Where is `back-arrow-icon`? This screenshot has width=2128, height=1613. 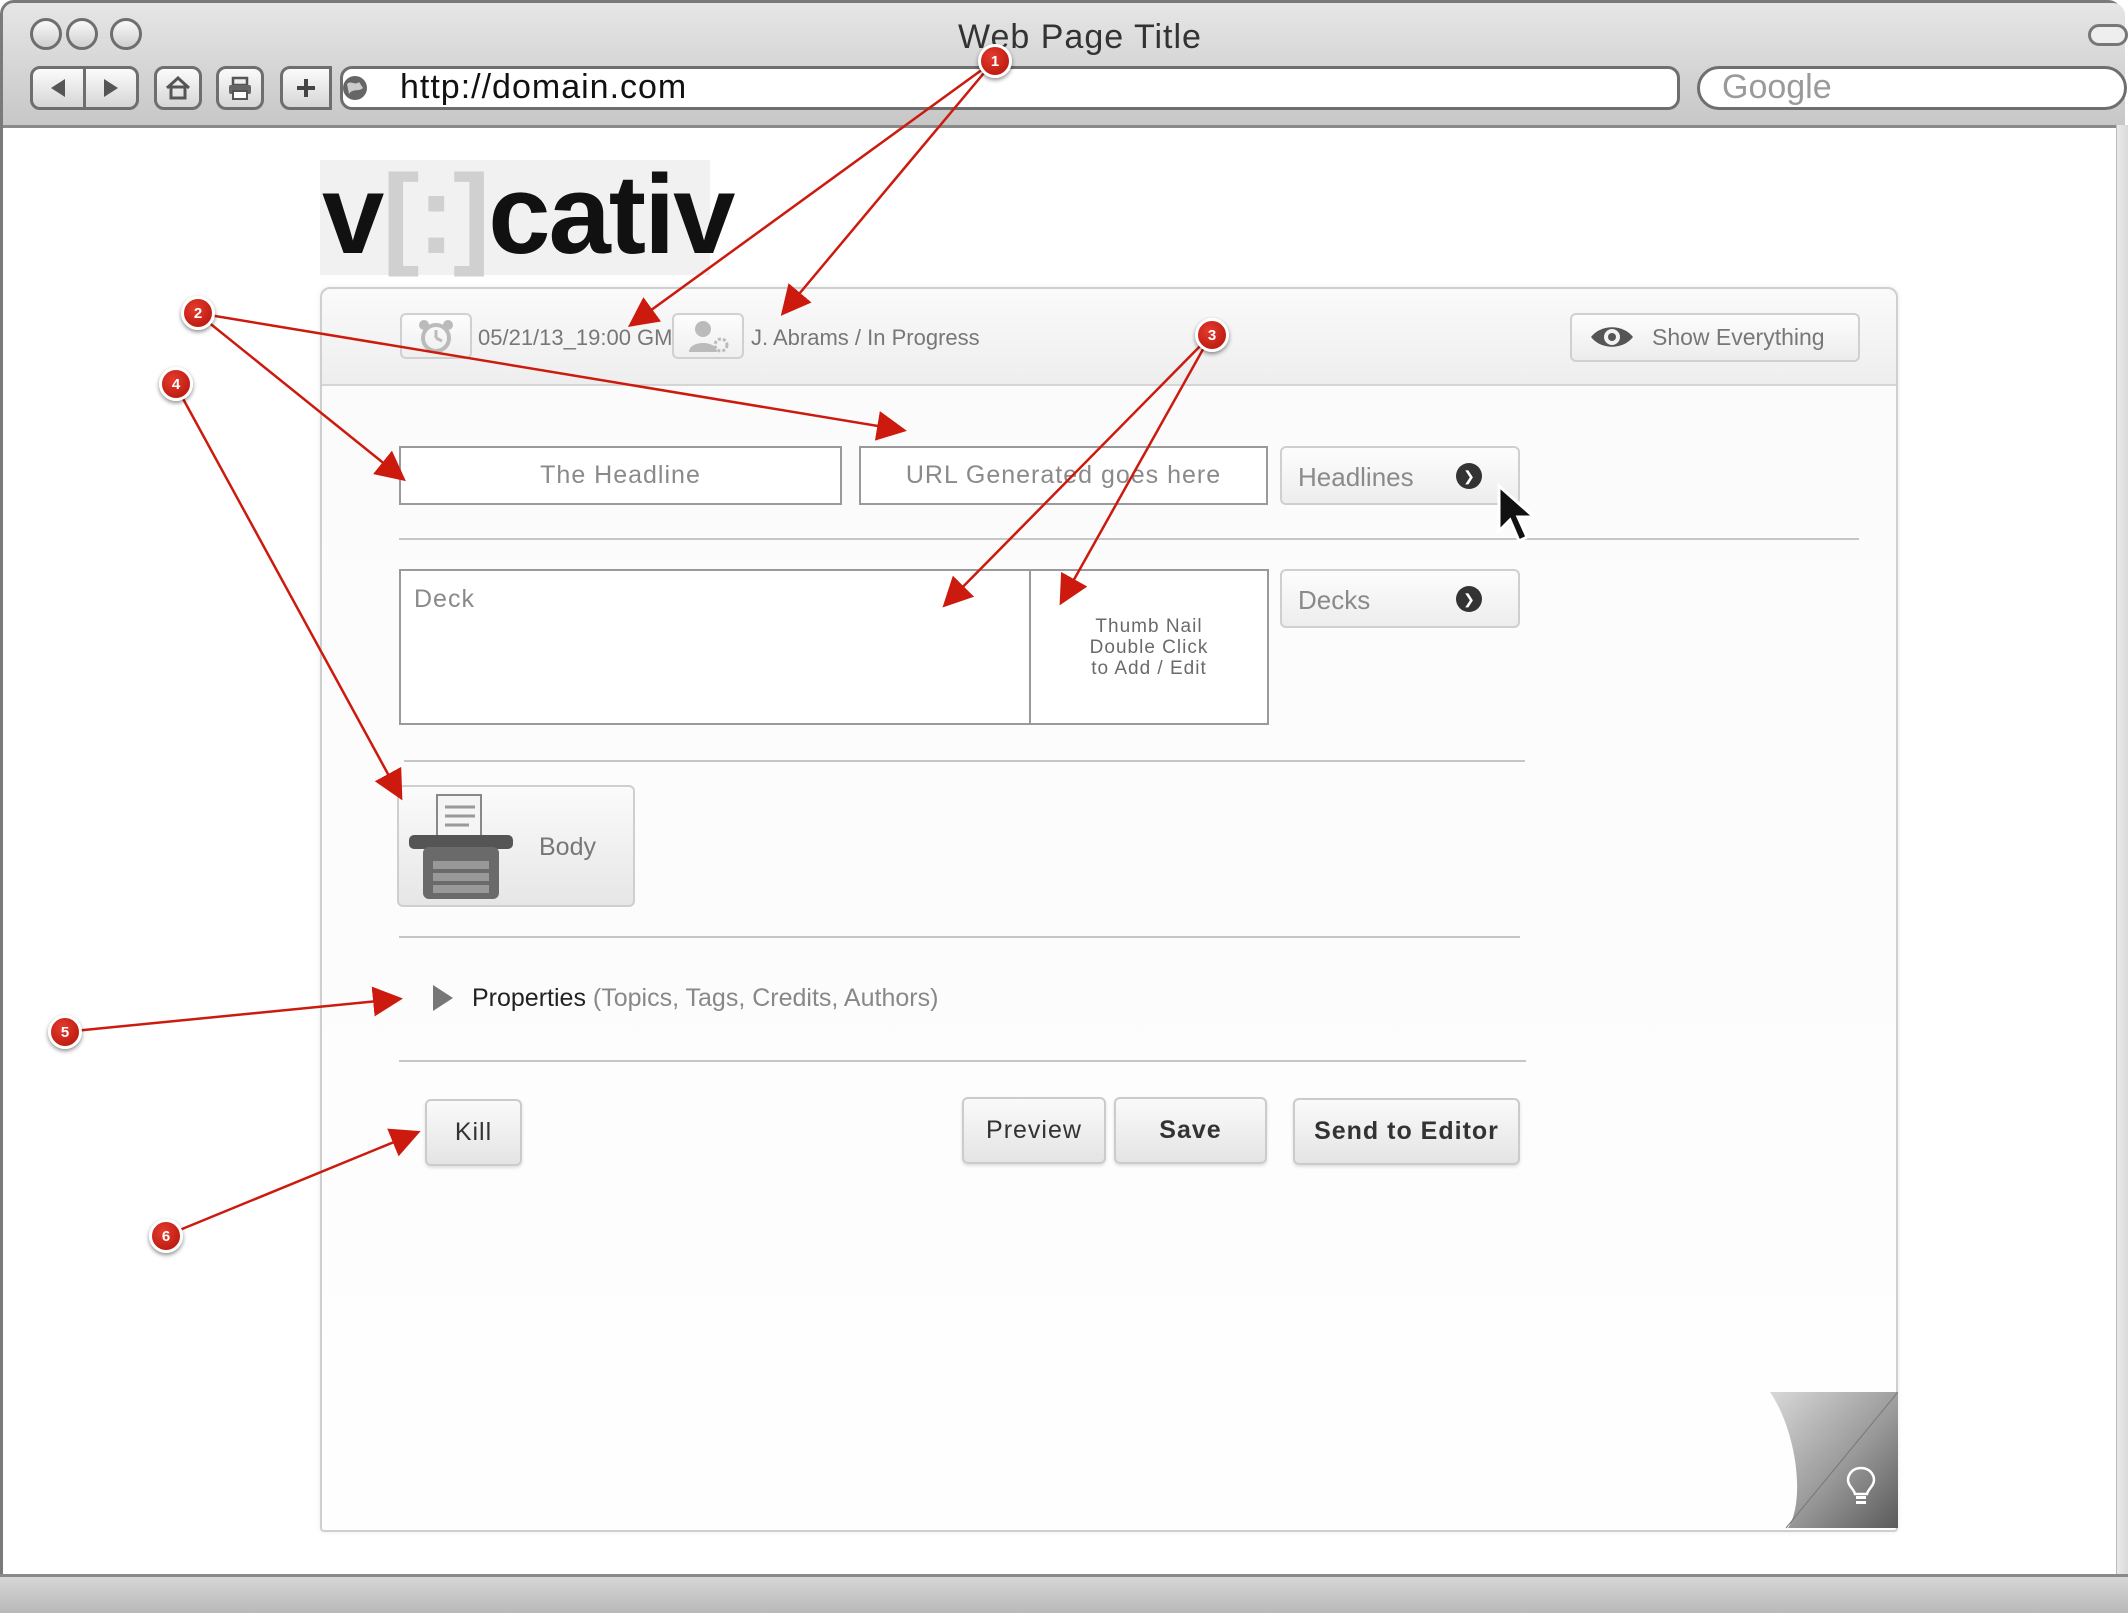
back-arrow-icon is located at coordinates (58, 88).